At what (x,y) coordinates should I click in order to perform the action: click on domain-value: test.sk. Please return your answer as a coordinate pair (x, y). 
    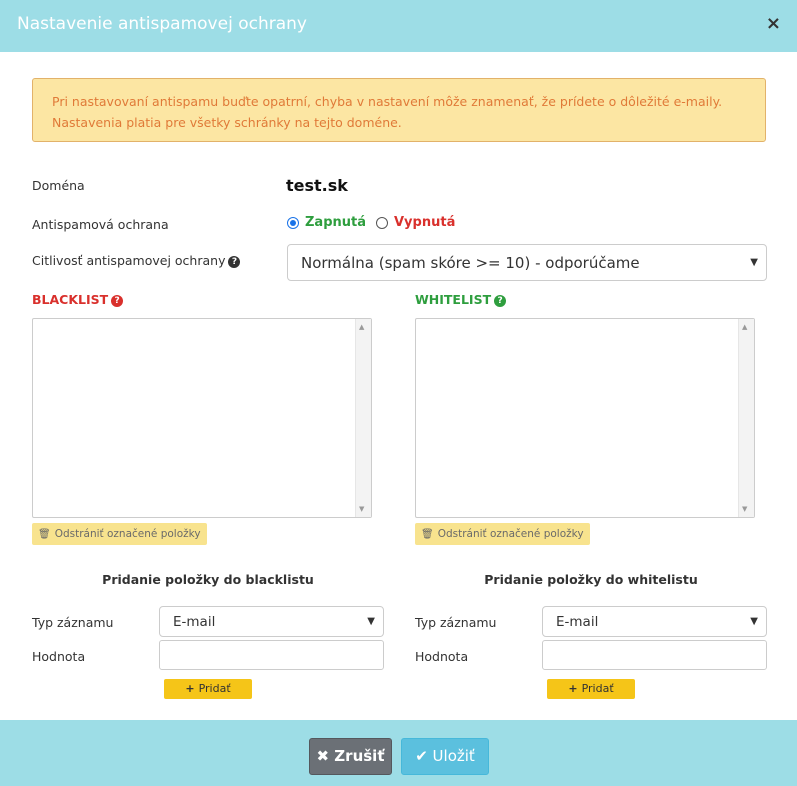
    Looking at the image, I should click on (317, 185).